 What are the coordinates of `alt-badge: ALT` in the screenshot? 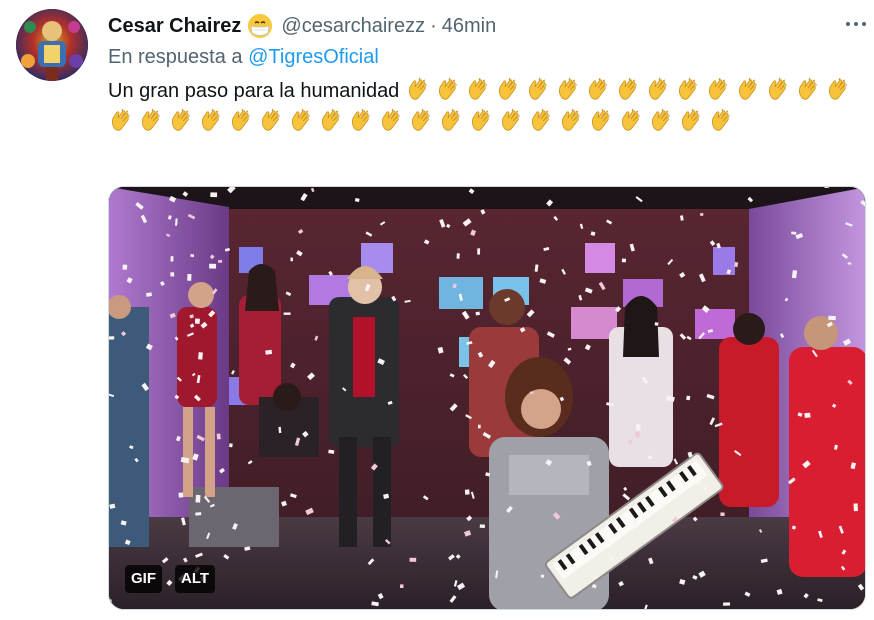 It's located at (195, 579).